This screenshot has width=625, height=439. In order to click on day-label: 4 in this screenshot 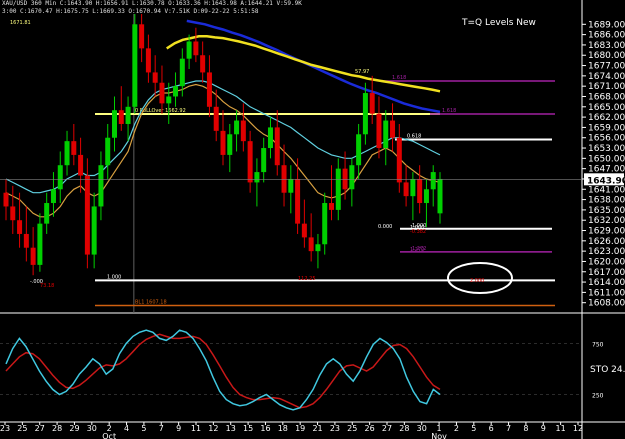, I will do `click(126, 428)`.